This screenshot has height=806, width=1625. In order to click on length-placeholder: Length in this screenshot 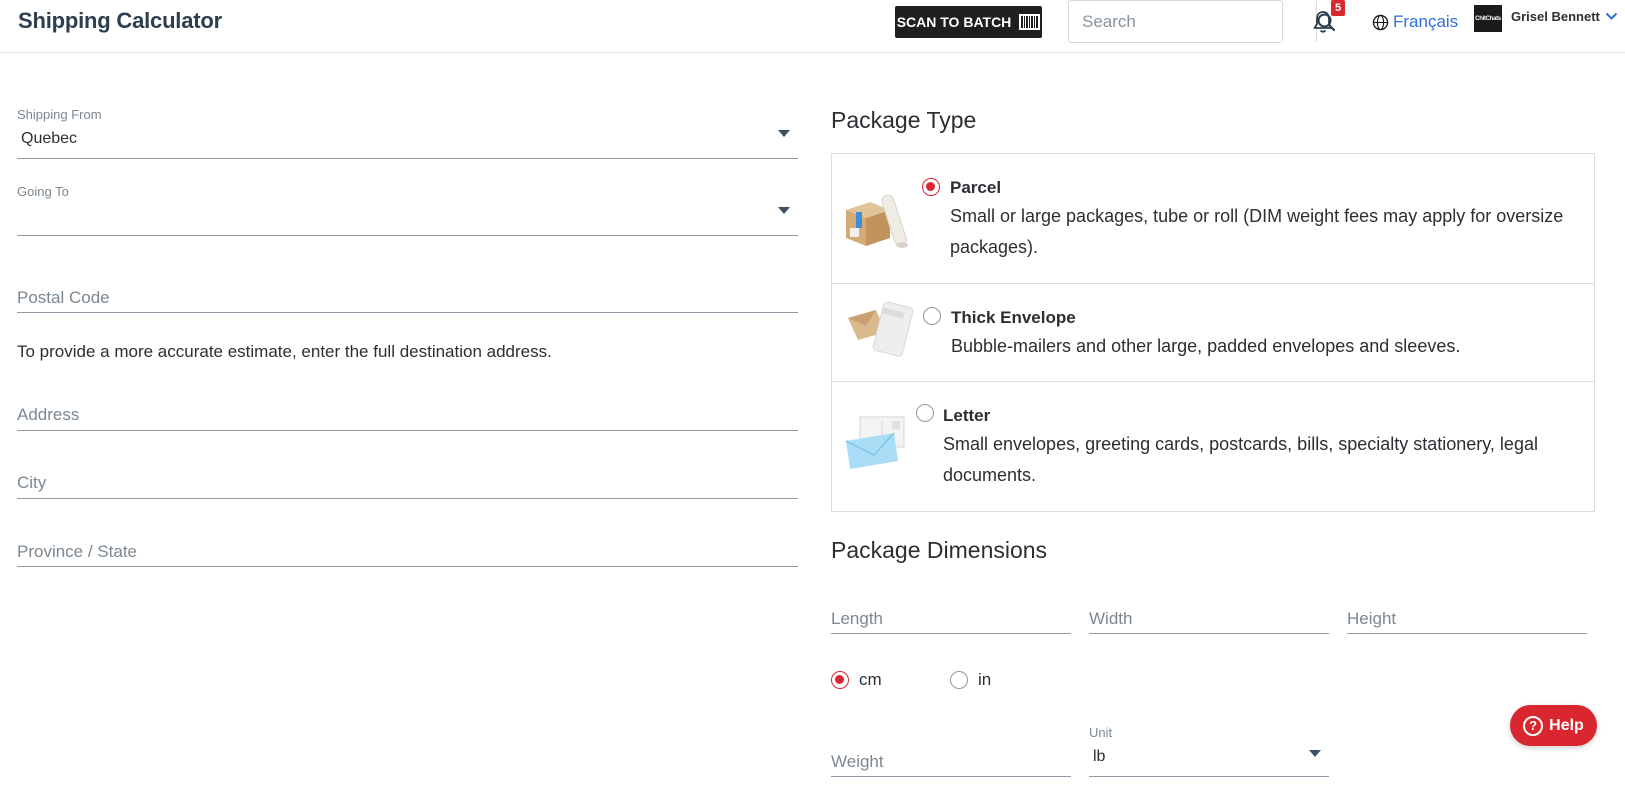, I will do `click(857, 618)`.